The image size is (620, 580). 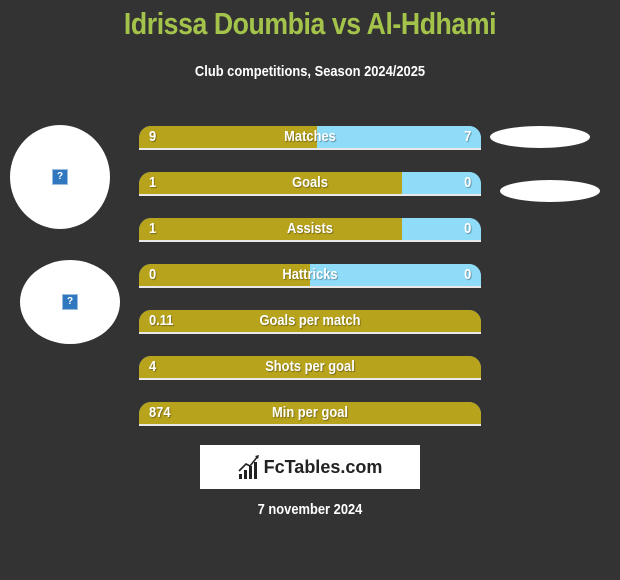 I want to click on left-value: 4, so click(x=153, y=366).